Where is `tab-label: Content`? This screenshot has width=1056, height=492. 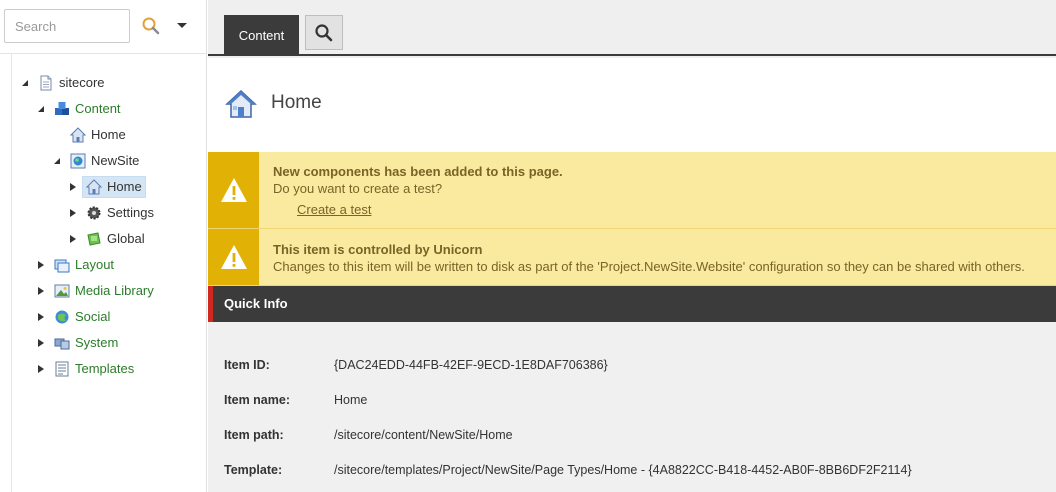 tab-label: Content is located at coordinates (261, 35).